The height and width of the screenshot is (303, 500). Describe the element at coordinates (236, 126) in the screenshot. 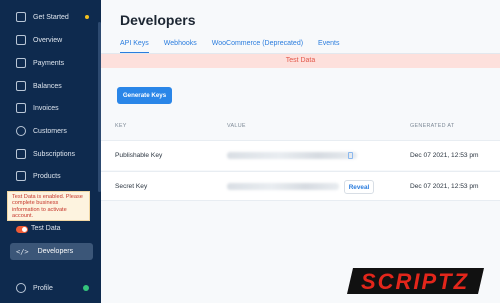

I see `column-header-value: VALUE` at that location.